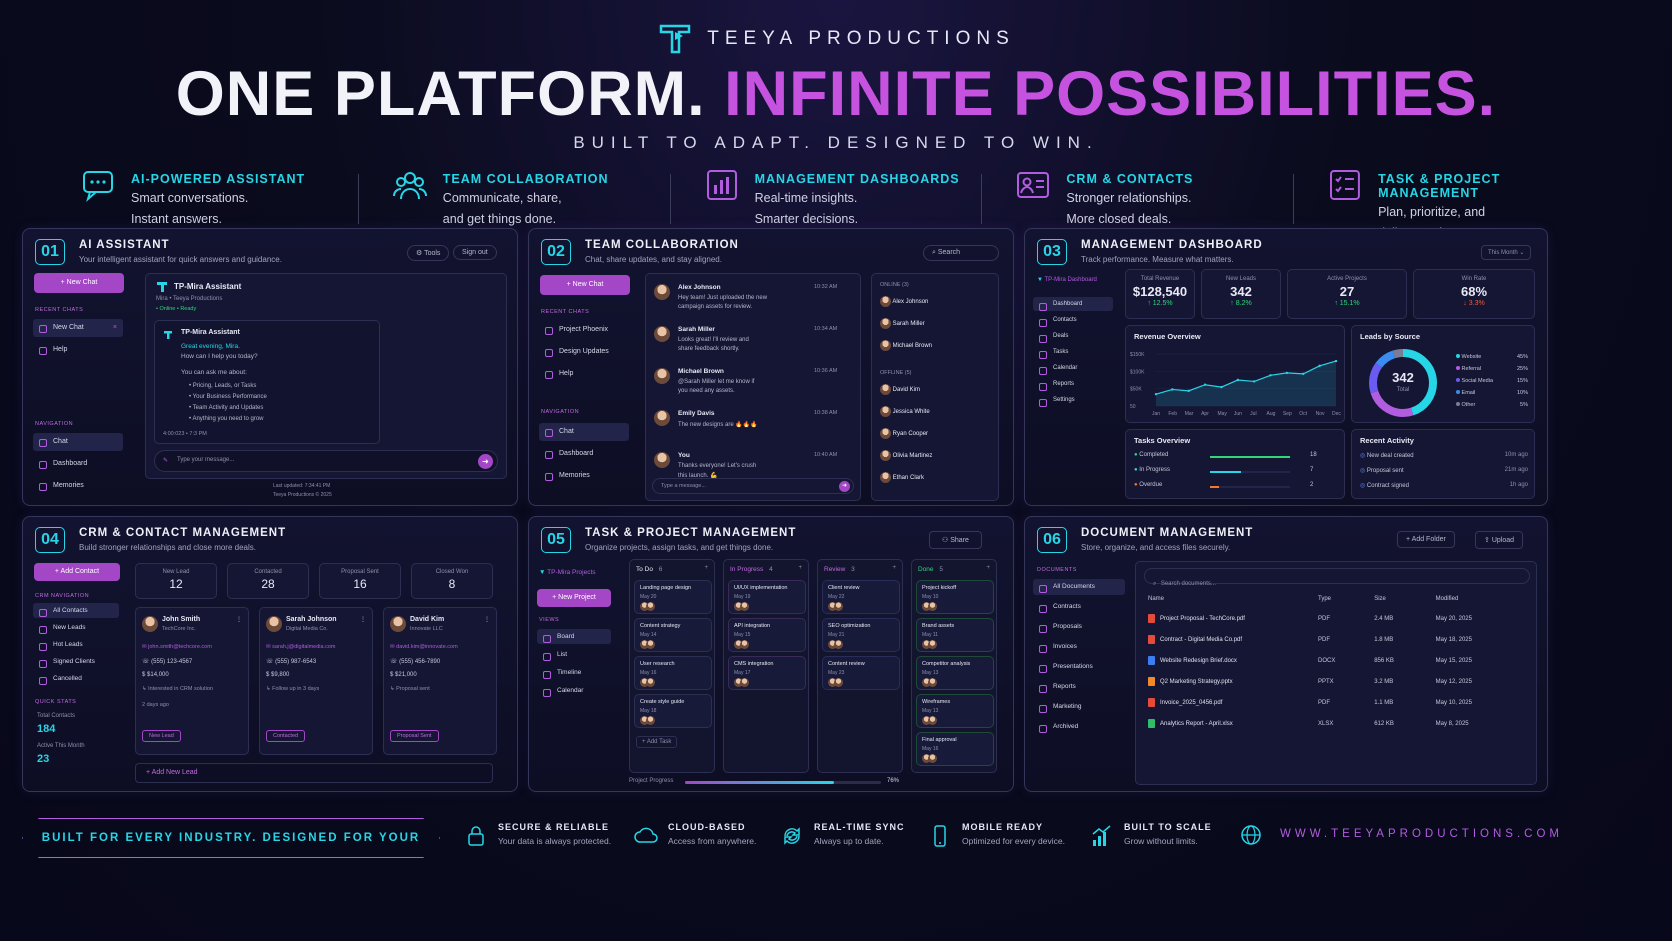  I want to click on task-card: User research May 16, so click(673, 673).